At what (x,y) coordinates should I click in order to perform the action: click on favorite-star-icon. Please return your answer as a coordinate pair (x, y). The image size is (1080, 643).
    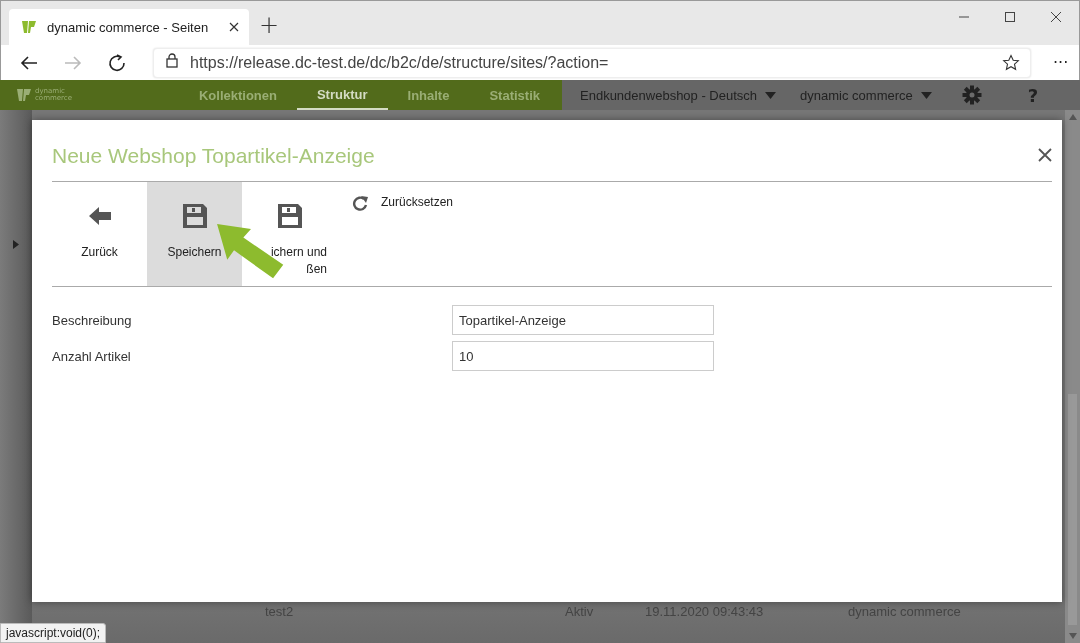
    Looking at the image, I should click on (1011, 62).